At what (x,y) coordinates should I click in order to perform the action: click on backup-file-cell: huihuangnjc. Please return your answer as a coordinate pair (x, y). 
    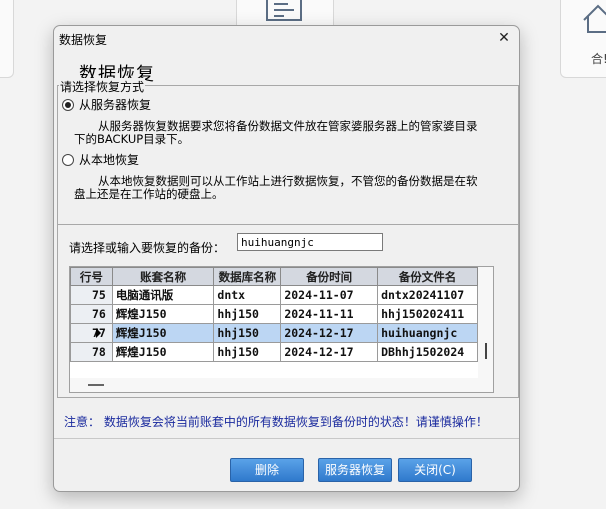
    Looking at the image, I should click on (427, 333).